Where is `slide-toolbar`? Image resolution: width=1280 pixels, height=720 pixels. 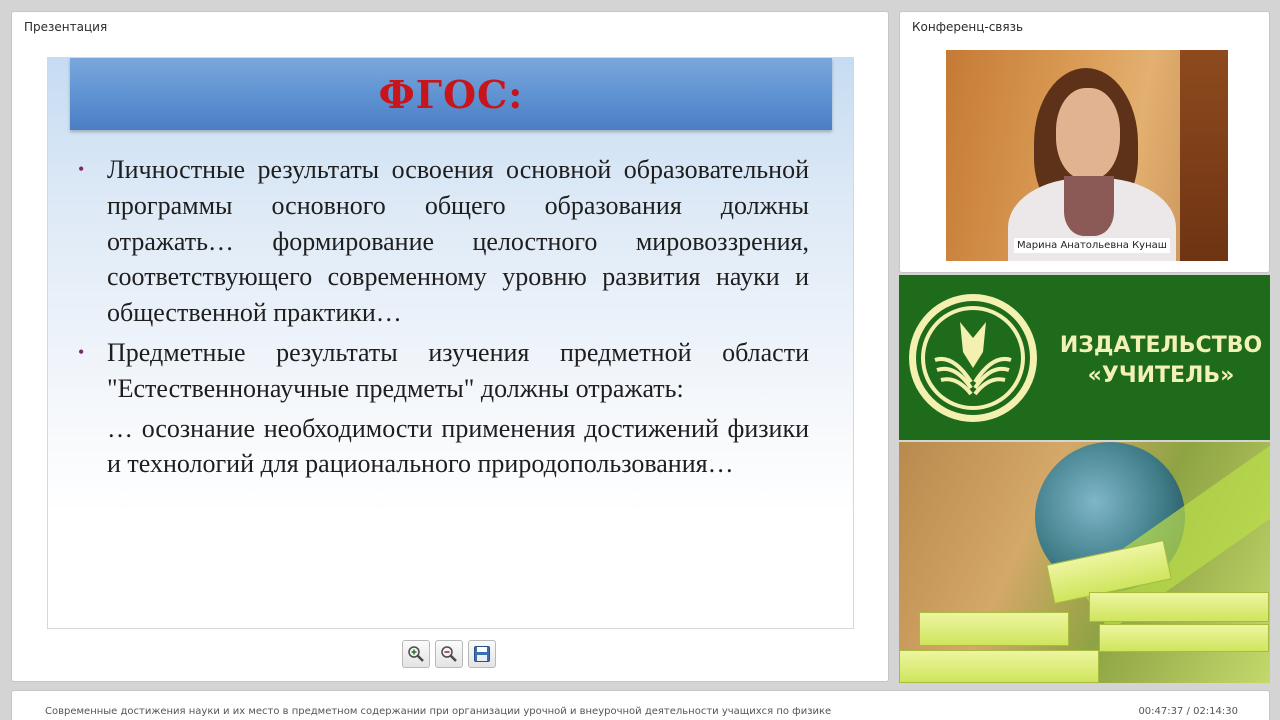
slide-toolbar is located at coordinates (449, 654).